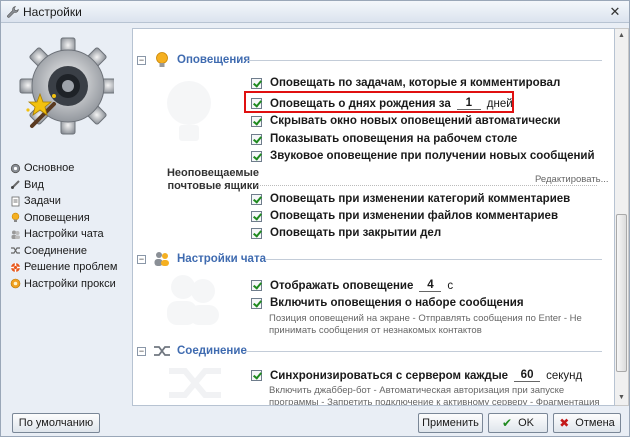 Image resolution: width=630 pixels, height=437 pixels. I want to click on sidebar-item-label: Соединение, so click(56, 250).